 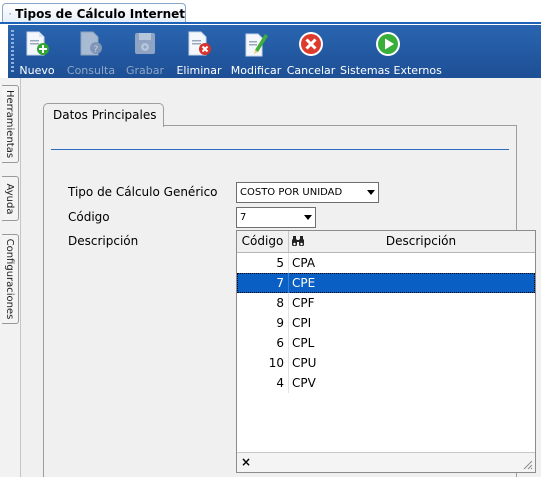 I want to click on row-descripcion: CPU, so click(x=304, y=363).